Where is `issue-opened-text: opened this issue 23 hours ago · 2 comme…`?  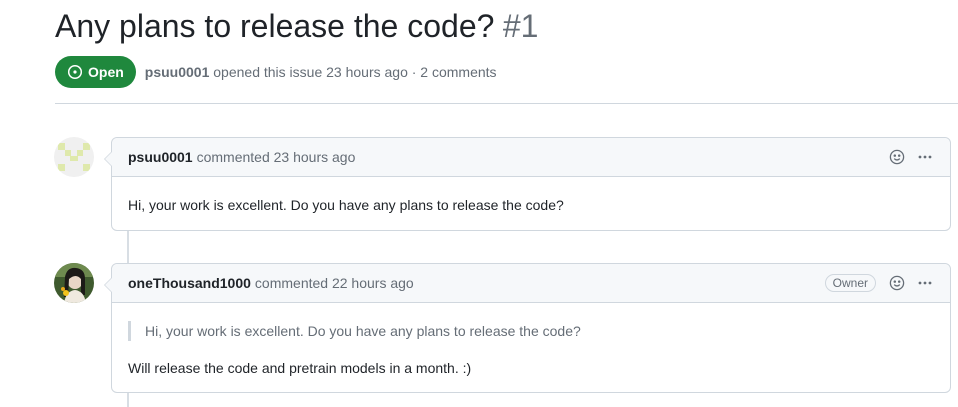
issue-opened-text: opened this issue 23 hours ago · 2 comme… is located at coordinates (355, 72).